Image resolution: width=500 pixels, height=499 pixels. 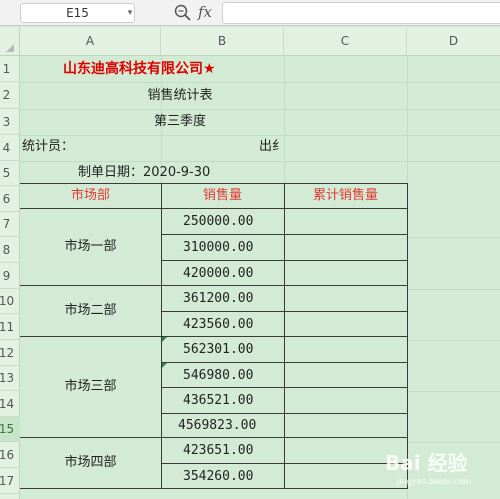 I want to click on sales-value-cell: 250000.00, so click(x=218, y=222).